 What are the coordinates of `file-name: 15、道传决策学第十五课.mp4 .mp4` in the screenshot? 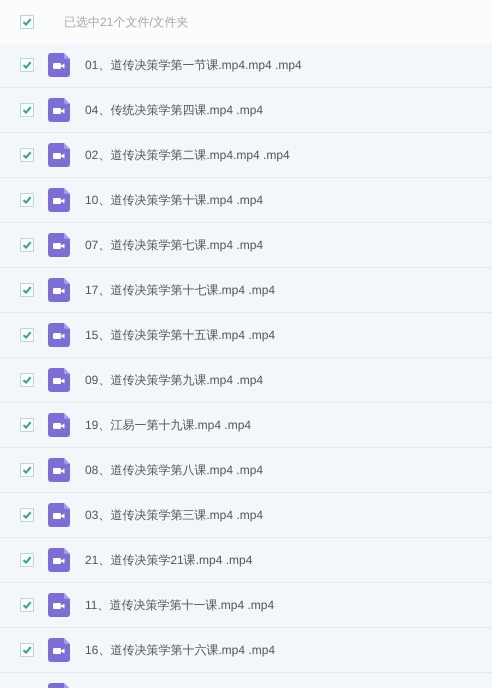 It's located at (180, 335).